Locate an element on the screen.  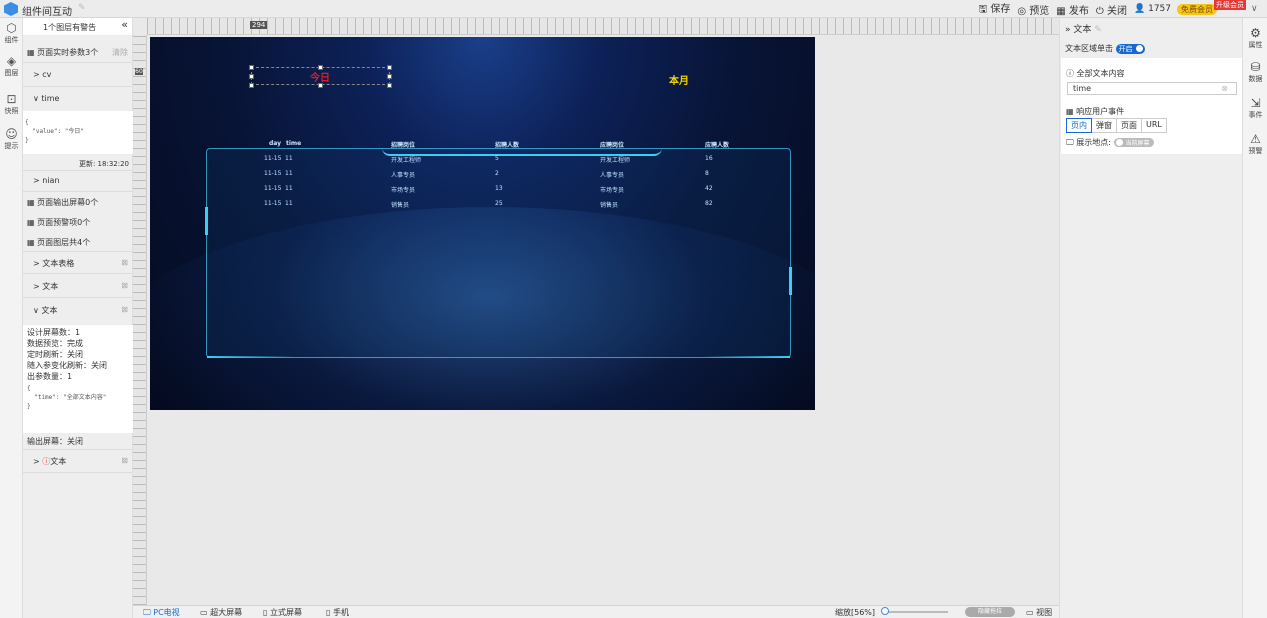
info-line: 设计屏幕数：1 is located at coordinates (54, 332).